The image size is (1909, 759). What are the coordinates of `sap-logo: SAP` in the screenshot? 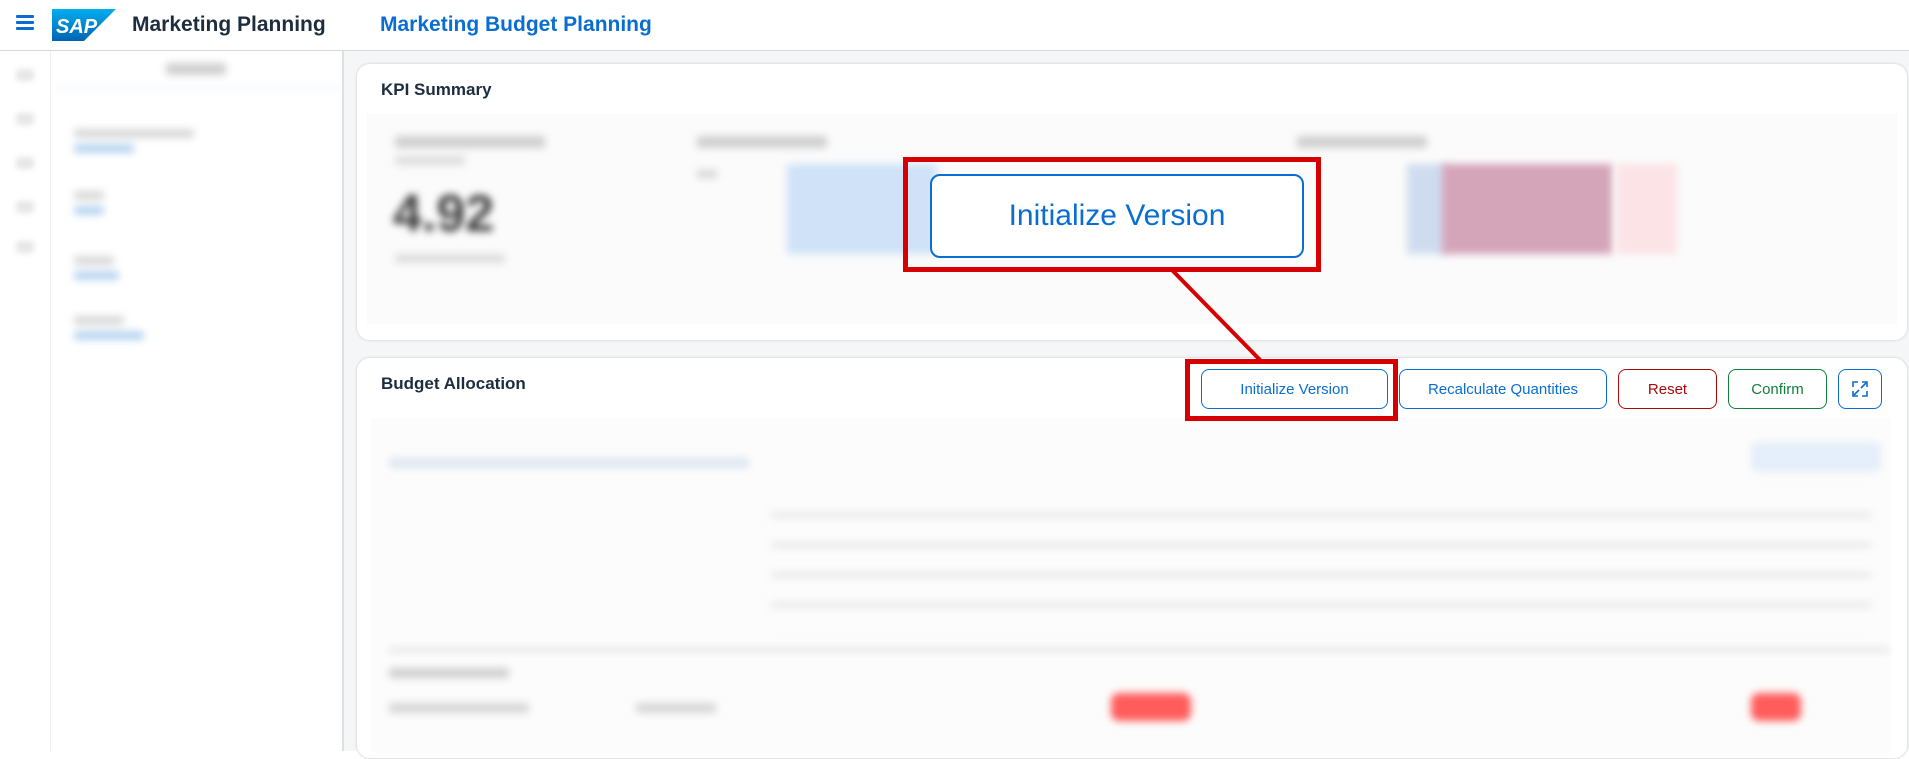 It's located at (84, 25).